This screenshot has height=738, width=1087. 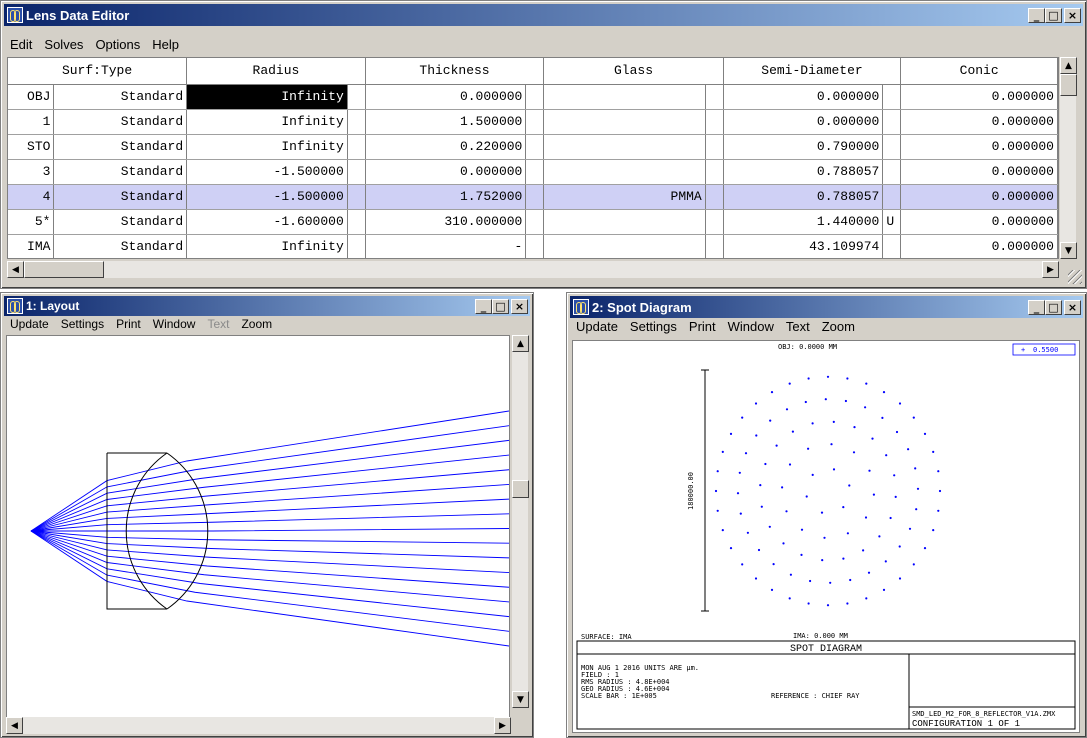 What do you see at coordinates (174, 326) in the screenshot?
I see `menu-window: Window` at bounding box center [174, 326].